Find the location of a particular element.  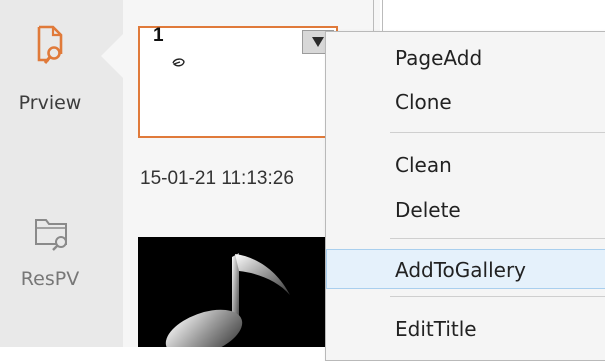

menu-item-label: AddToGallery is located at coordinates (461, 270).